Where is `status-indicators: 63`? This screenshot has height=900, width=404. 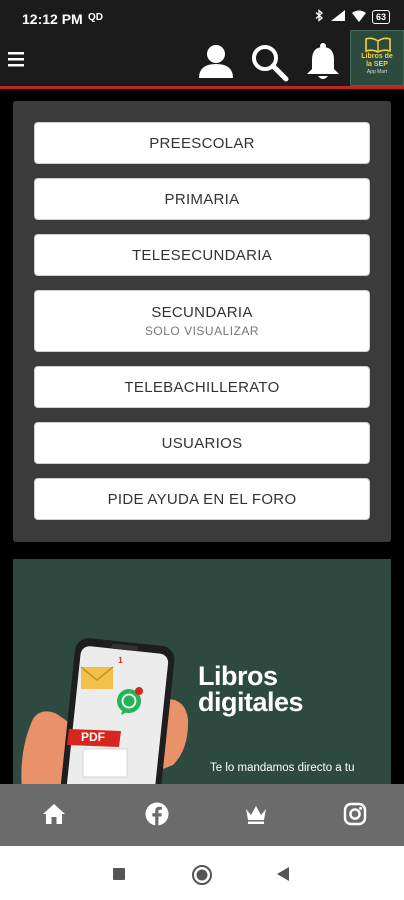 status-indicators: 63 is located at coordinates (352, 17).